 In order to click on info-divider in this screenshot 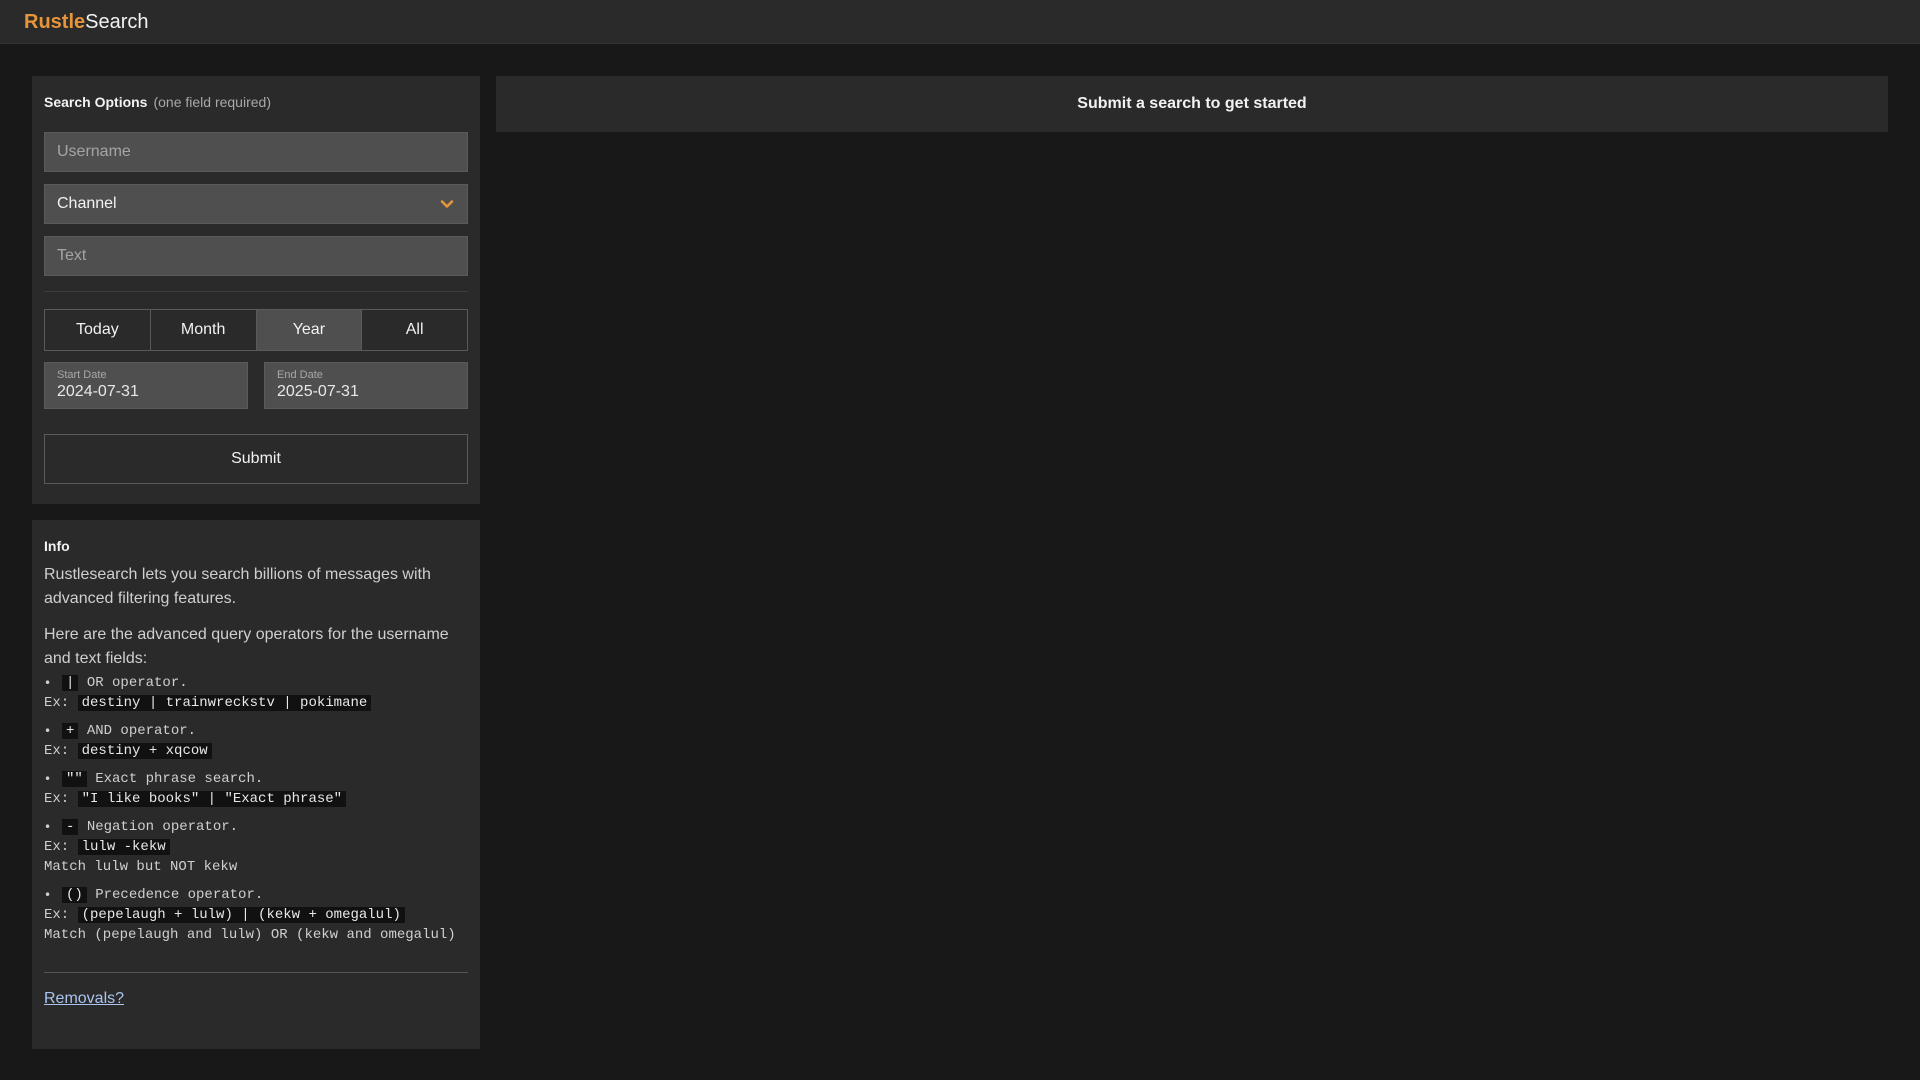, I will do `click(256, 972)`.